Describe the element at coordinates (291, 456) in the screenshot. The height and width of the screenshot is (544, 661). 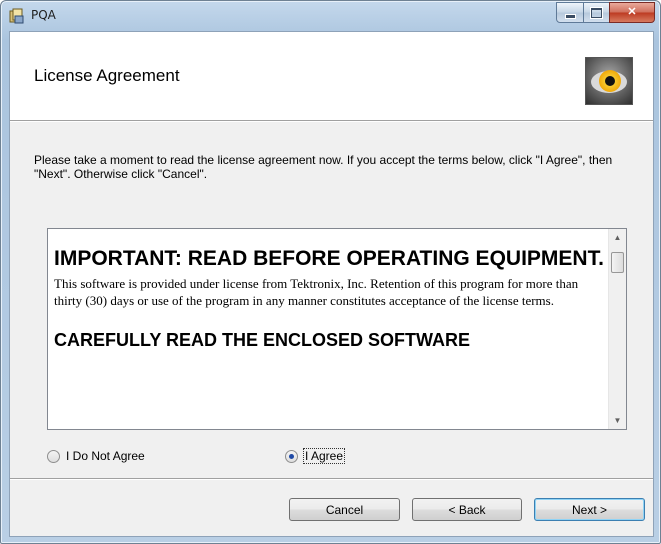
I see `radio-agree-button` at that location.